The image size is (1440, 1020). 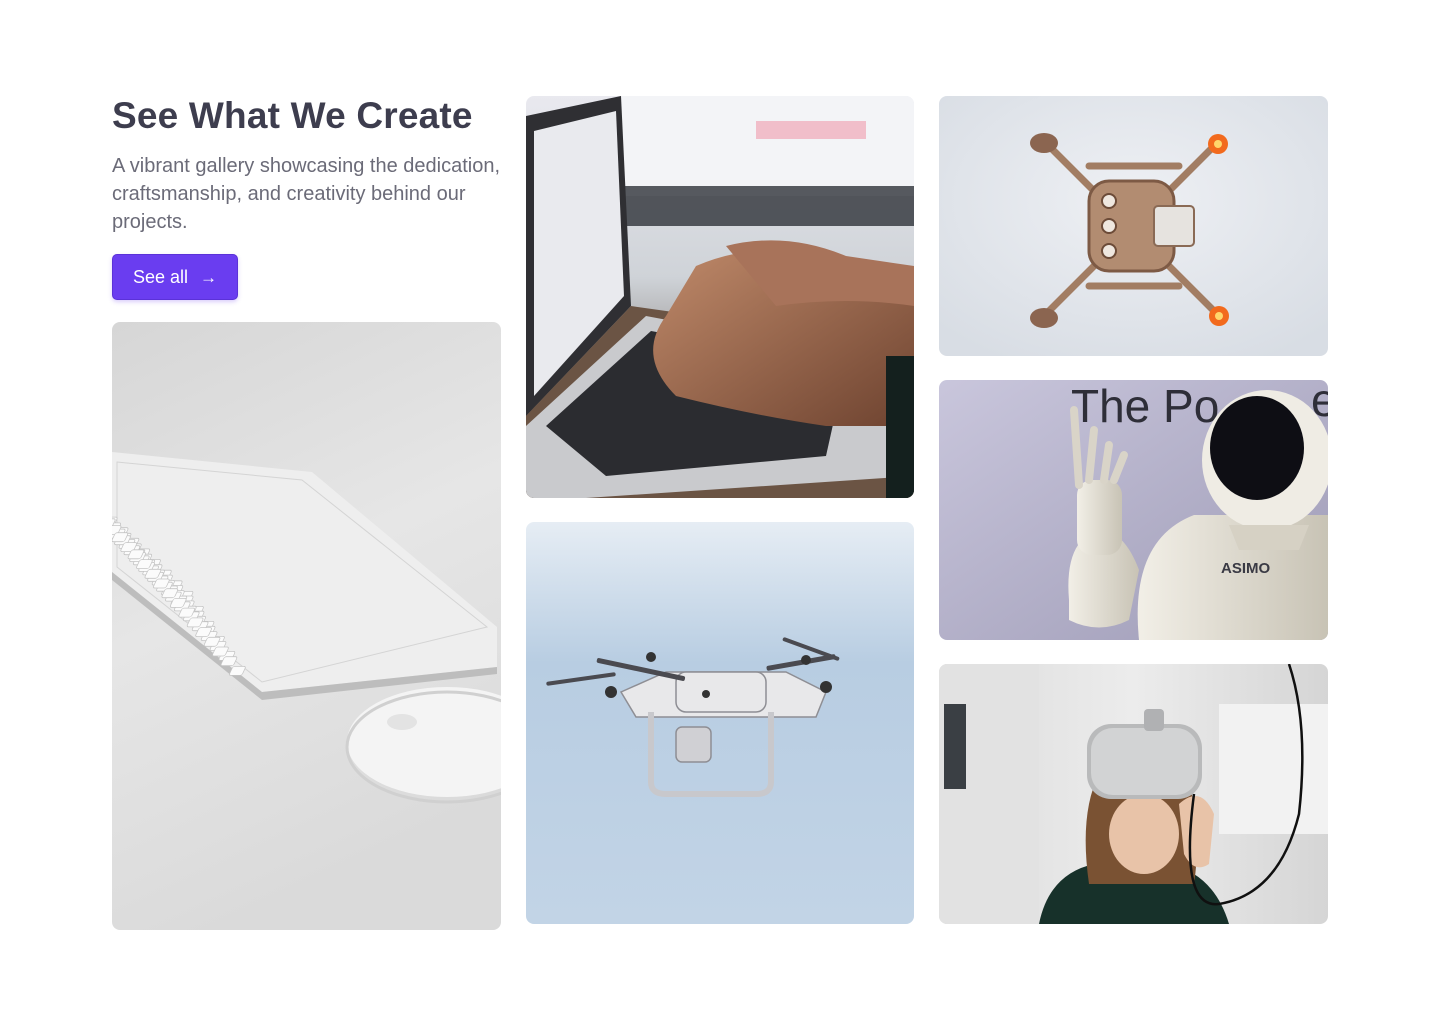 I want to click on gallery-image-laptop, so click(x=720, y=297).